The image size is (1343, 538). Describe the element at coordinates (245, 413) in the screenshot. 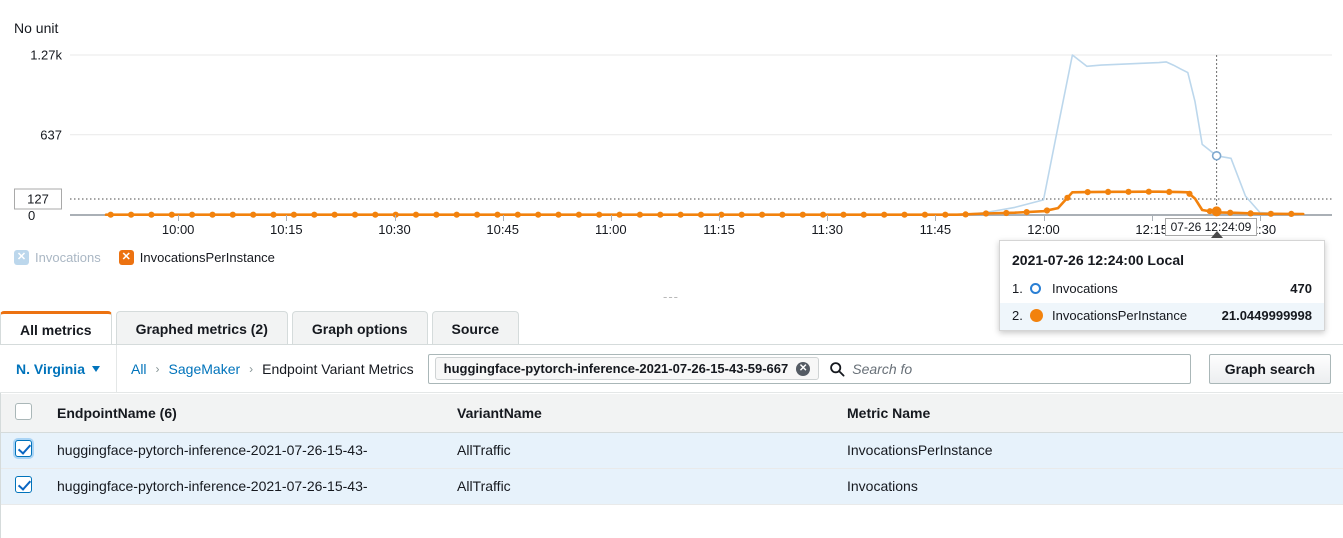

I see `column-header-endpointname: EndpointName (6)` at that location.